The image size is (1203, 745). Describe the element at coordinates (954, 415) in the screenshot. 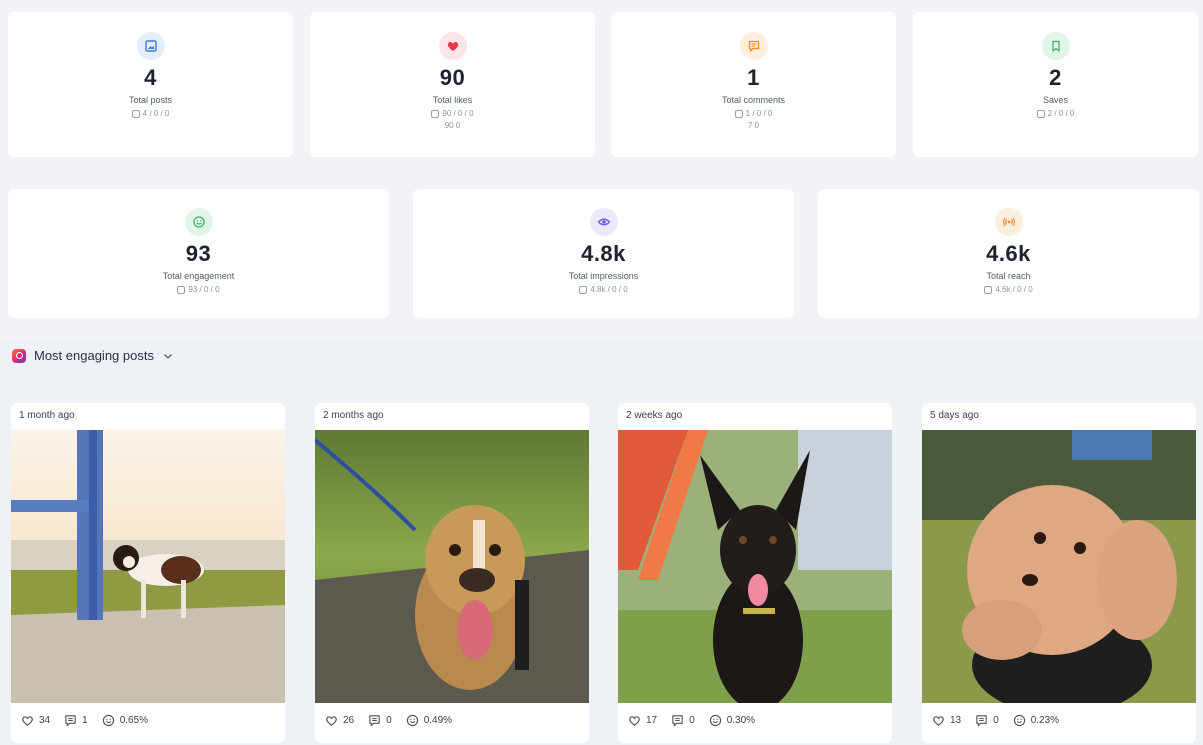

I see `post-time: 5 days ago` at that location.